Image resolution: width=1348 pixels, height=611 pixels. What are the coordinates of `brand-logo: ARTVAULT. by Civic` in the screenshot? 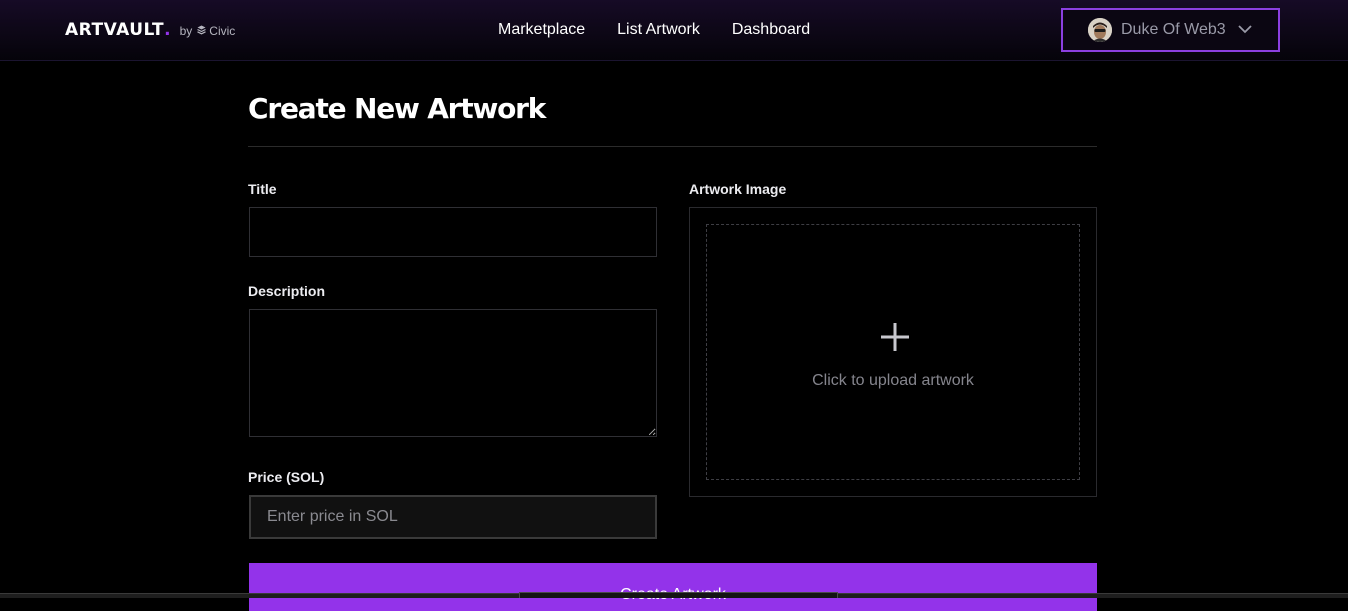 It's located at (150, 30).